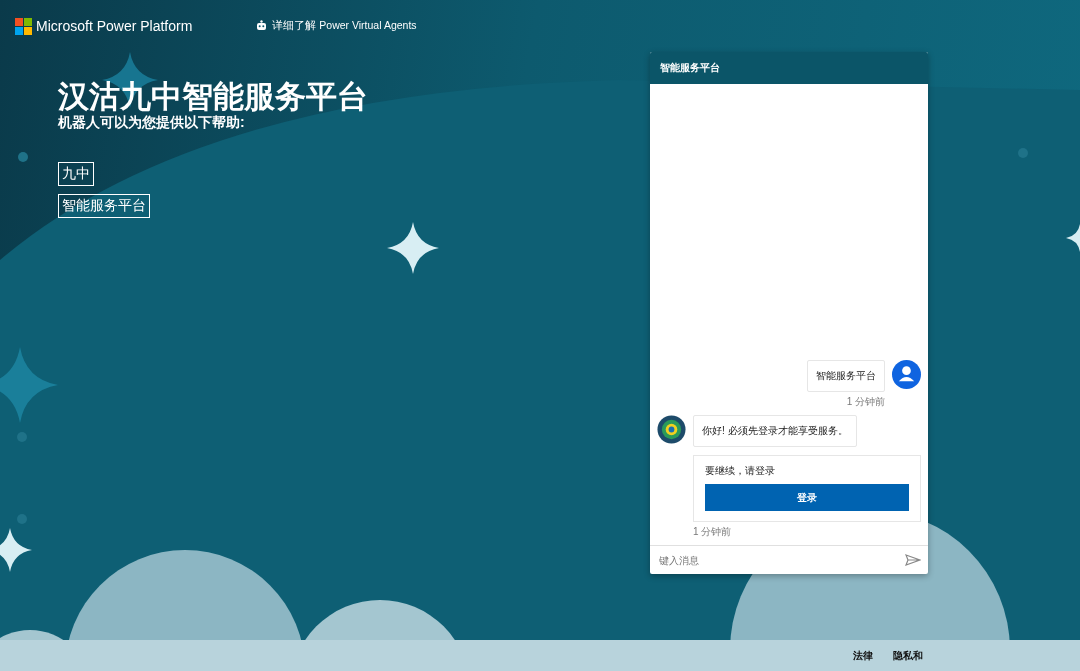  I want to click on card-text: 要继续，请登录, so click(740, 471).